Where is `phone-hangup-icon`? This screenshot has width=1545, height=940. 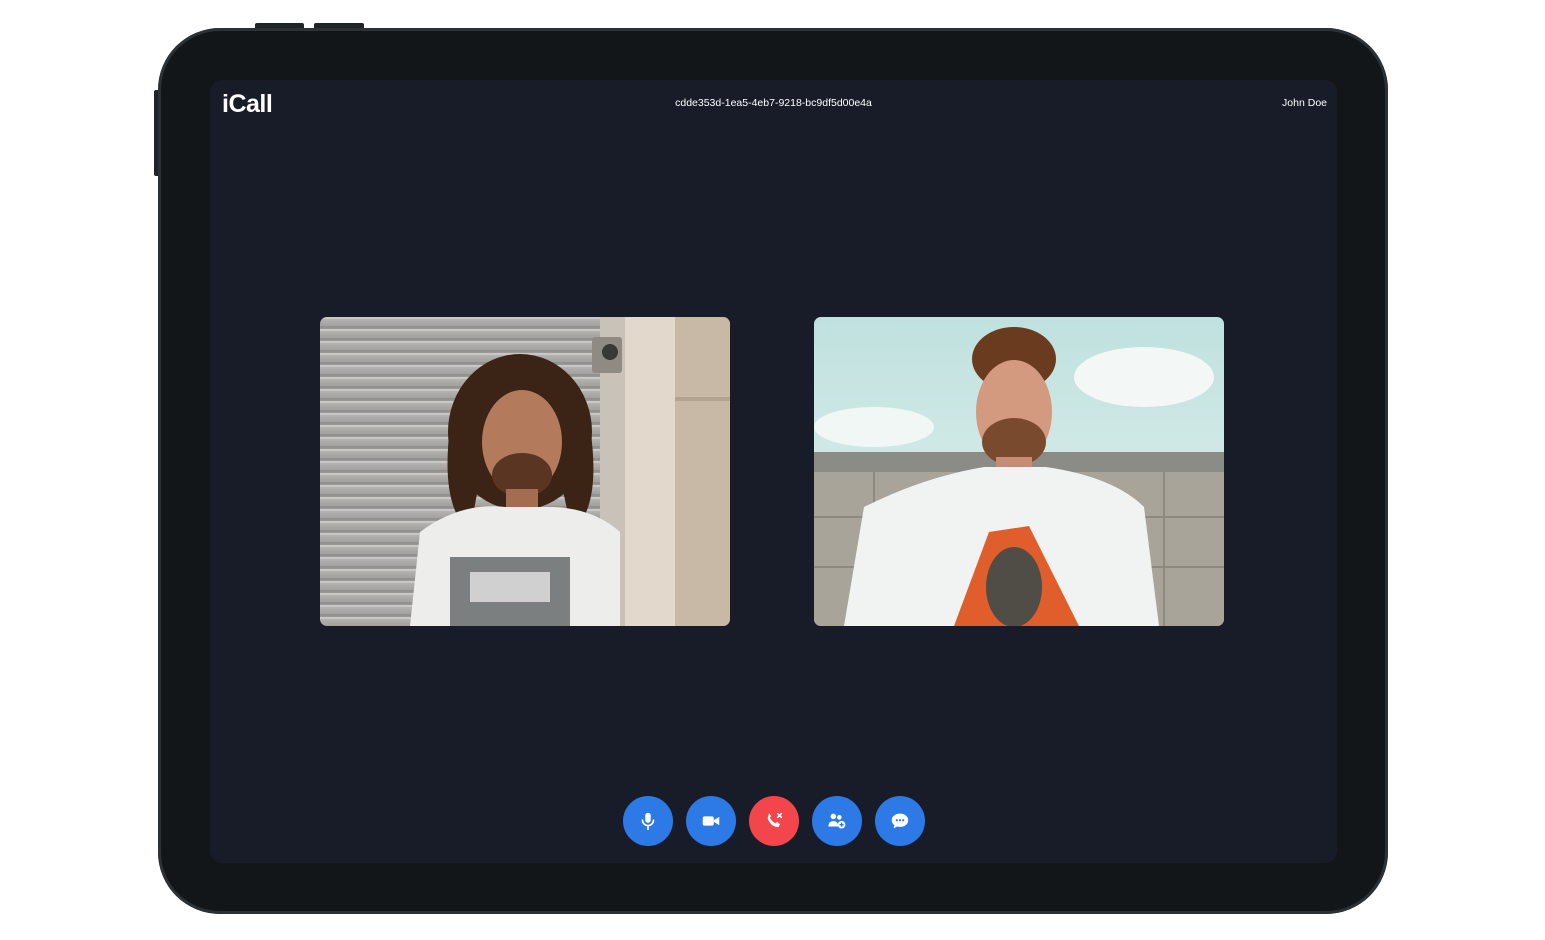
phone-hangup-icon is located at coordinates (774, 819).